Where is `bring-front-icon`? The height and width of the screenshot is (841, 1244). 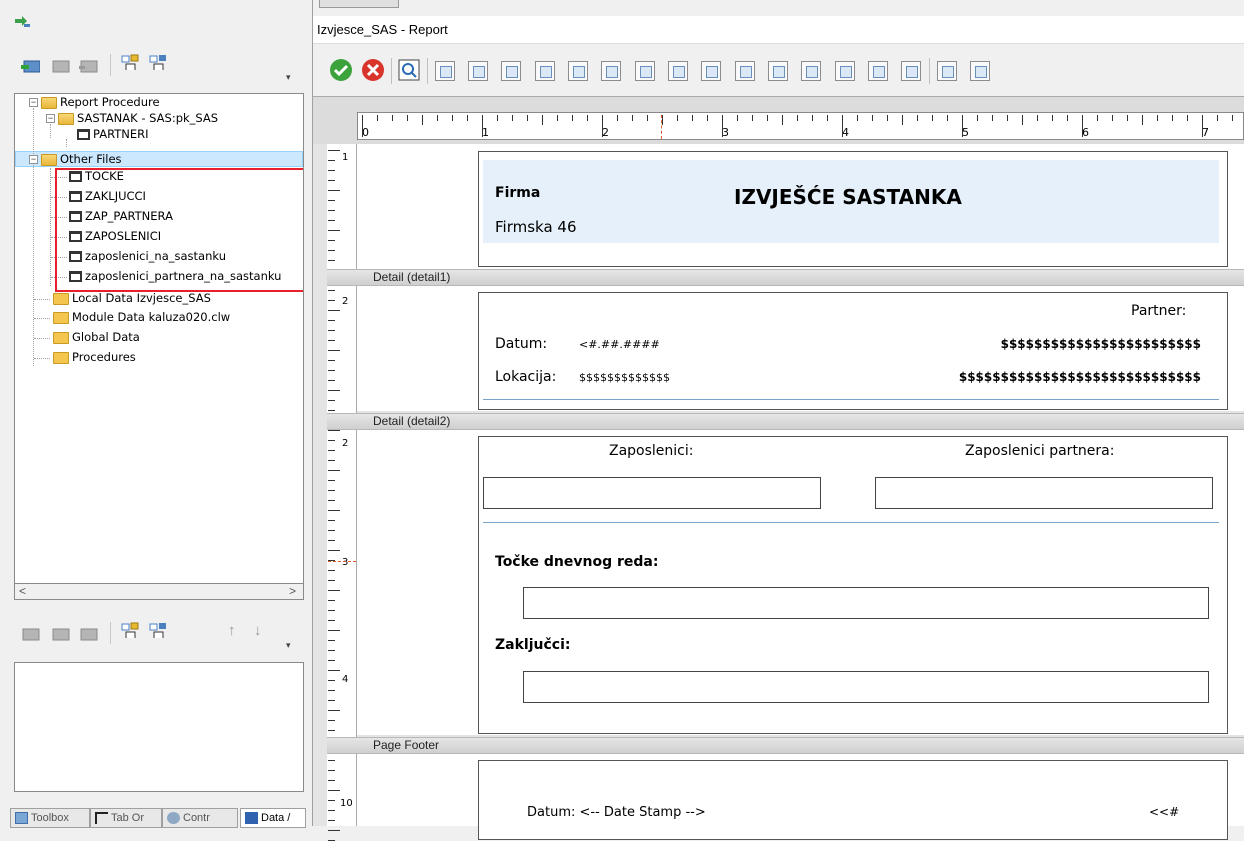
bring-front-icon is located at coordinates (947, 71).